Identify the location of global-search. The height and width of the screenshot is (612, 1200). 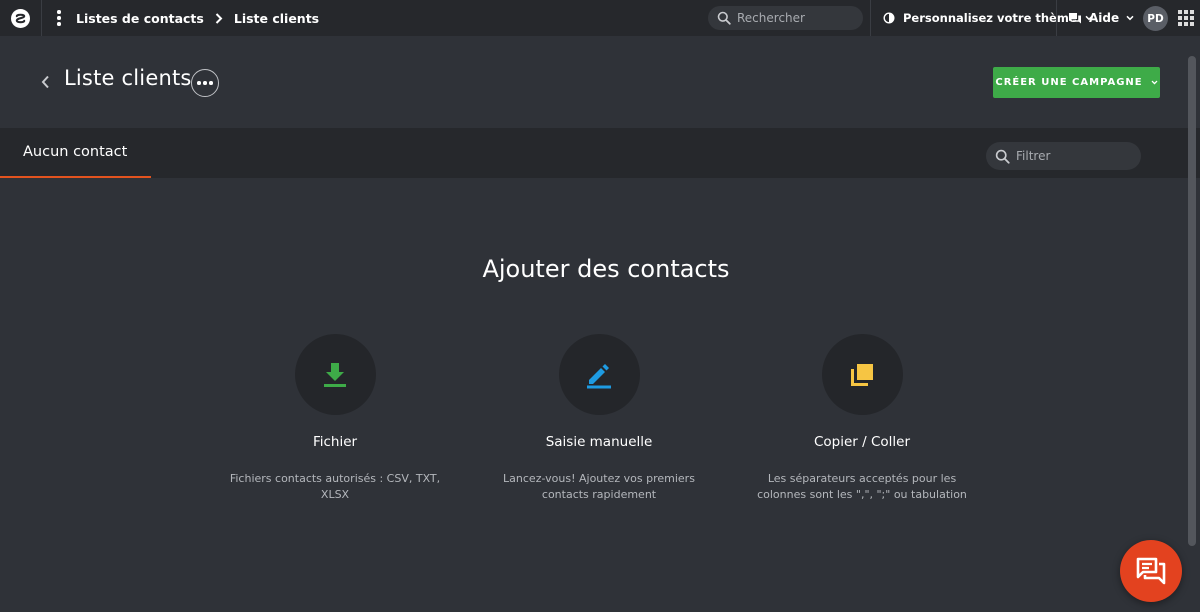
(785, 18).